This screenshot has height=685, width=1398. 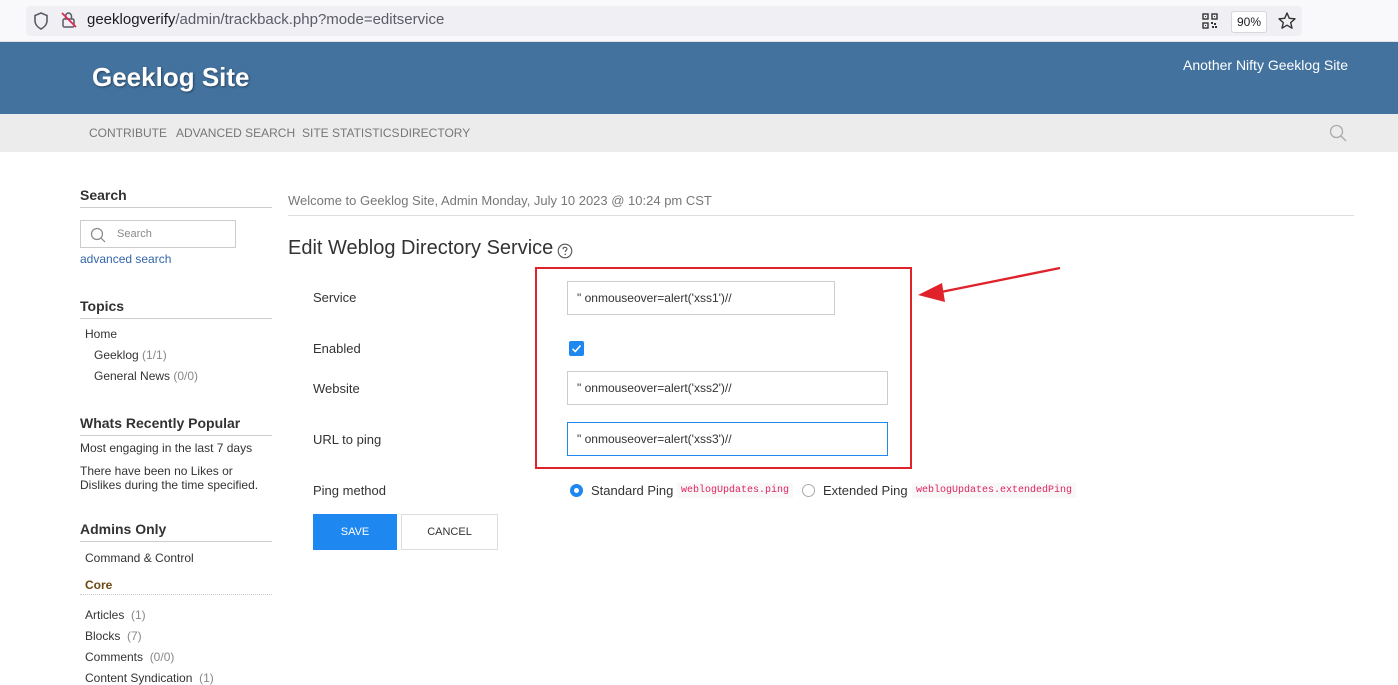 What do you see at coordinates (808, 490) in the screenshot?
I see `extended-ping-radio` at bounding box center [808, 490].